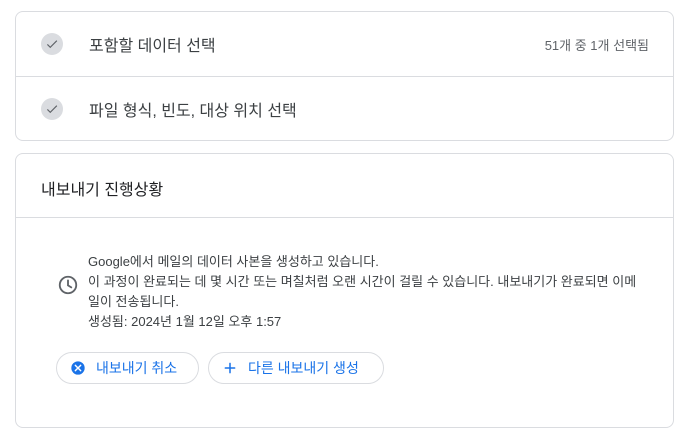  What do you see at coordinates (152, 46) in the screenshot?
I see `step-label: 포함할 데이터 선택` at bounding box center [152, 46].